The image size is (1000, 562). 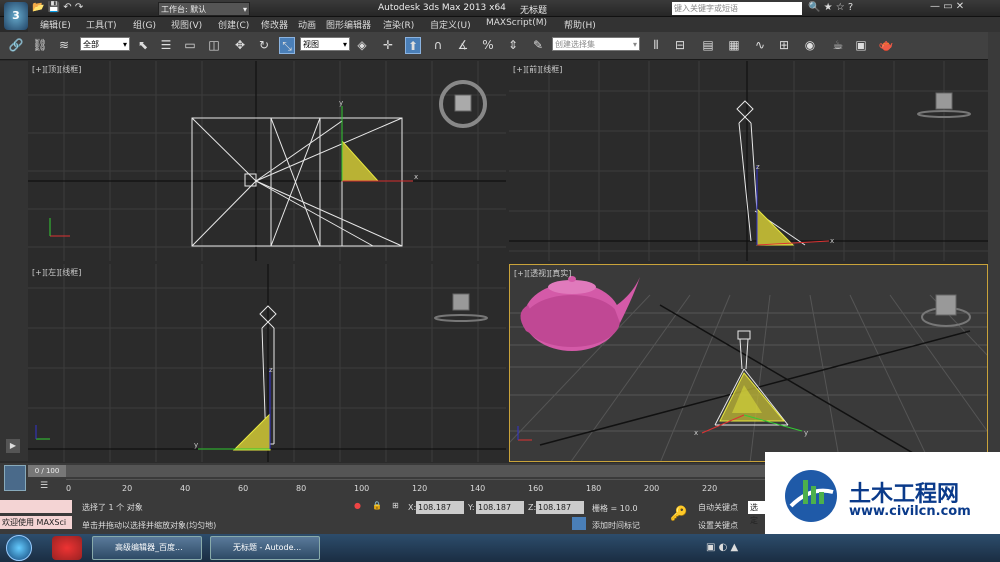 I want to click on lock-icon: 🔒, so click(x=377, y=505).